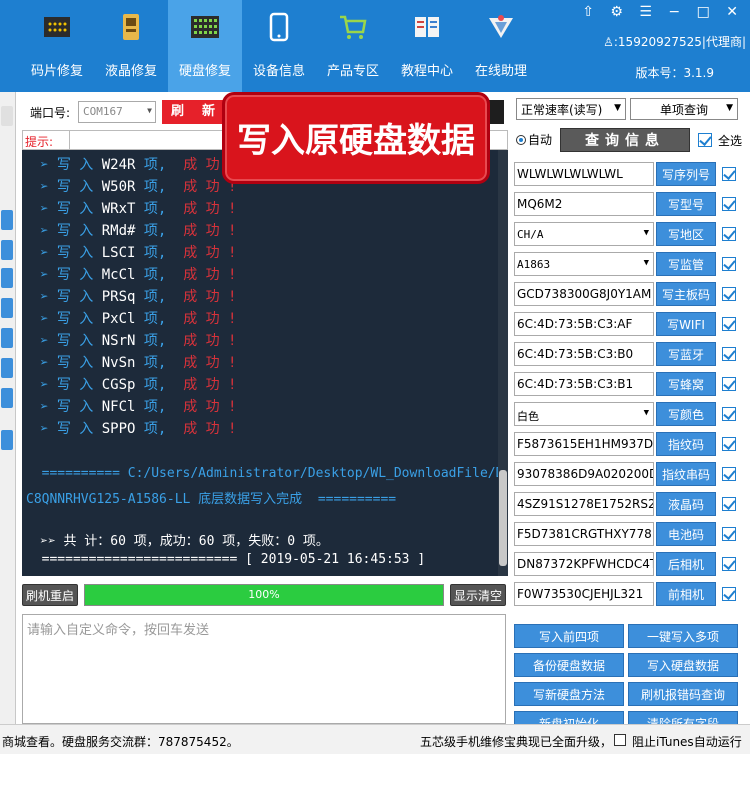  I want to click on write-field-button: 指纹码, so click(686, 444).